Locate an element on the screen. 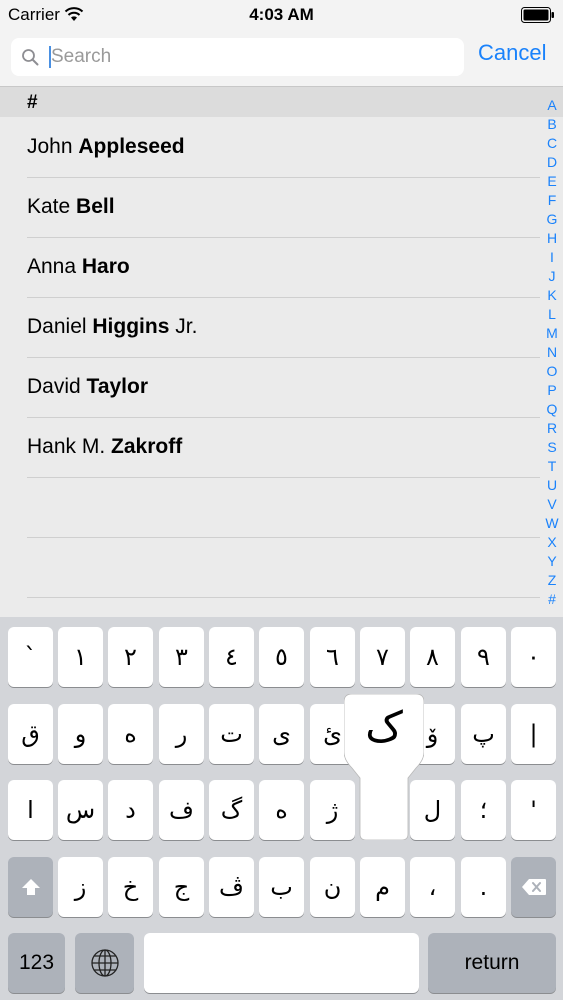 The height and width of the screenshot is (1000, 563). index-letter: T is located at coordinates (552, 466).